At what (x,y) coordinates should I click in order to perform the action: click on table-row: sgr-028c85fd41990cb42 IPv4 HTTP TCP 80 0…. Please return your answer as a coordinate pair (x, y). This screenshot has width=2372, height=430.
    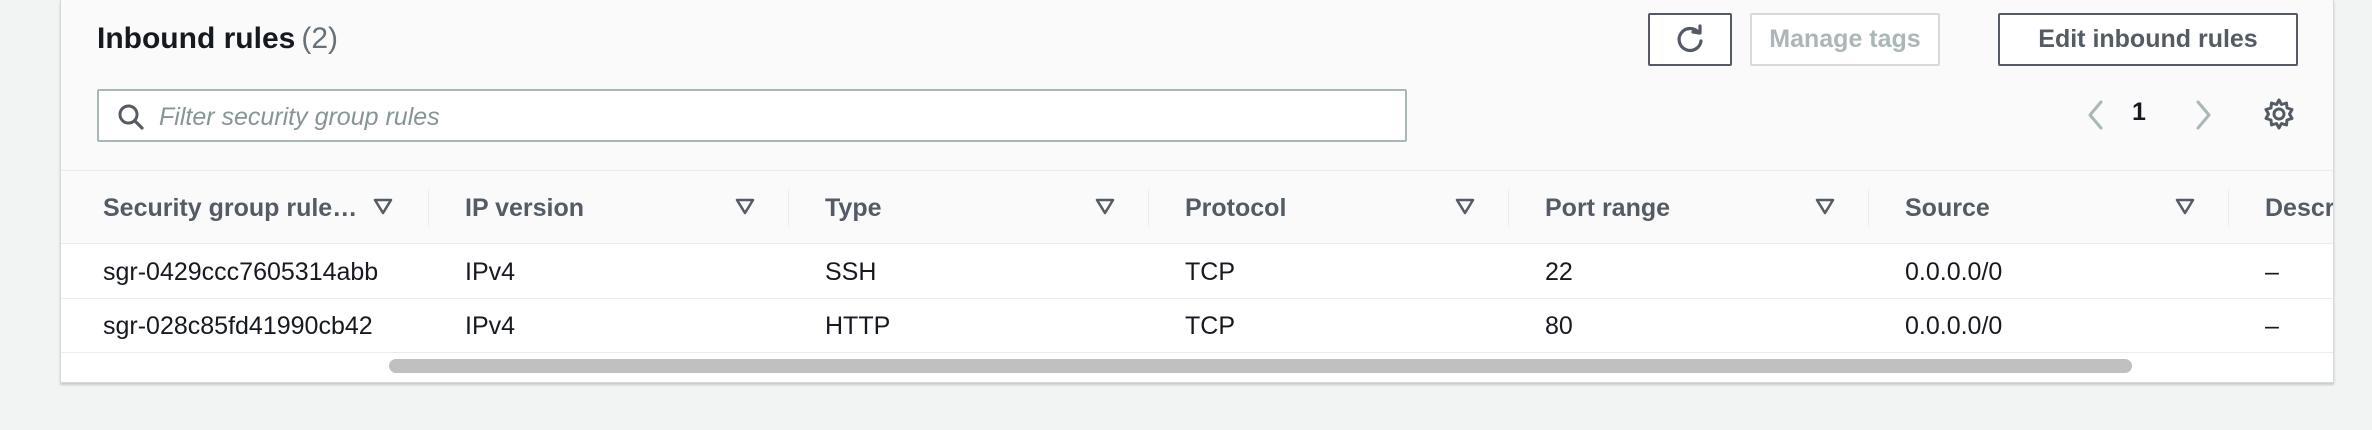
    Looking at the image, I should click on (1197, 326).